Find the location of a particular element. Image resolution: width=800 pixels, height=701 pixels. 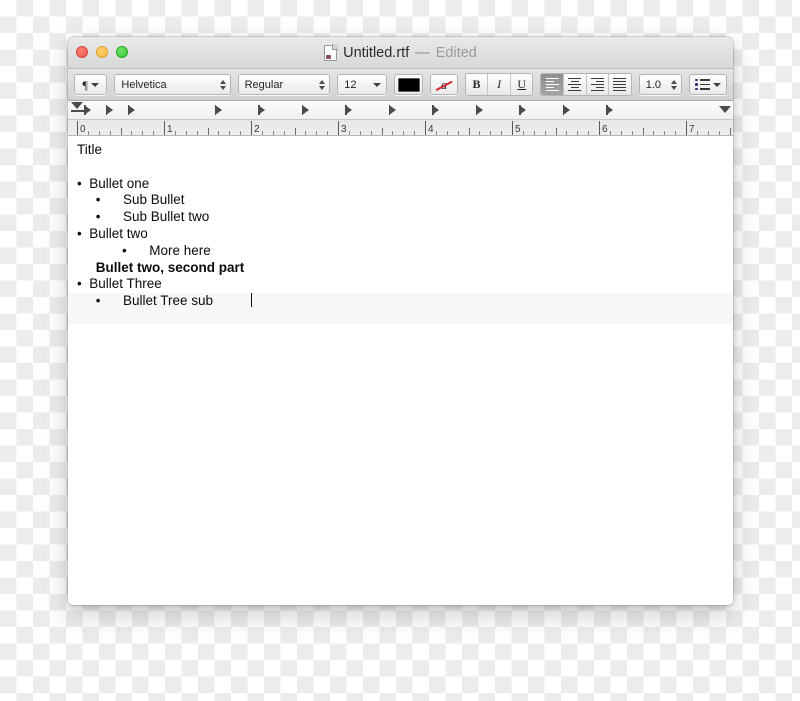

left-indent-marker is located at coordinates (77, 105).